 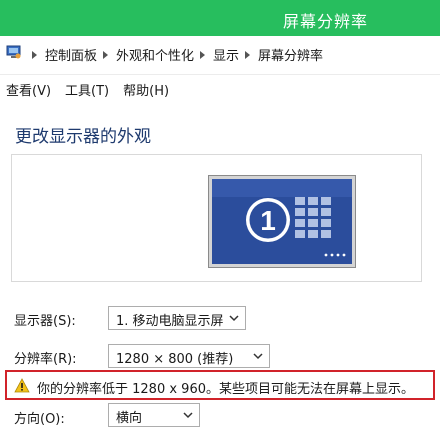 What do you see at coordinates (220, 18) in the screenshot?
I see `title-bar: 屏幕分辨率` at bounding box center [220, 18].